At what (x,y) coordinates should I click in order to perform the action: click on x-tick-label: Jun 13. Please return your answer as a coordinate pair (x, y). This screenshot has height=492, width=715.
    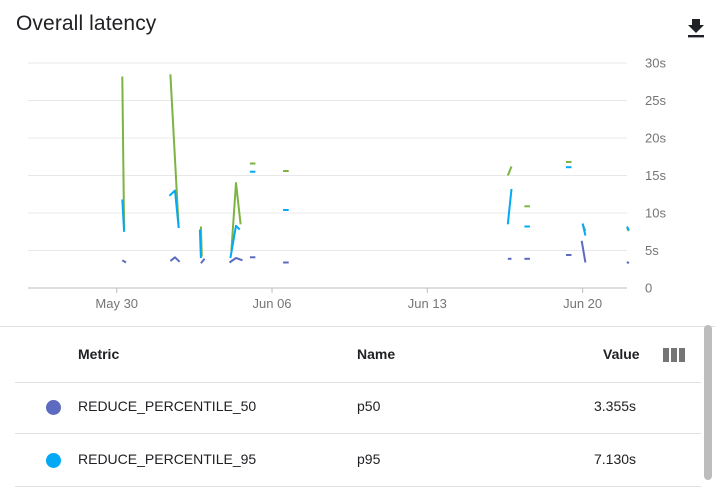
    Looking at the image, I should click on (427, 303).